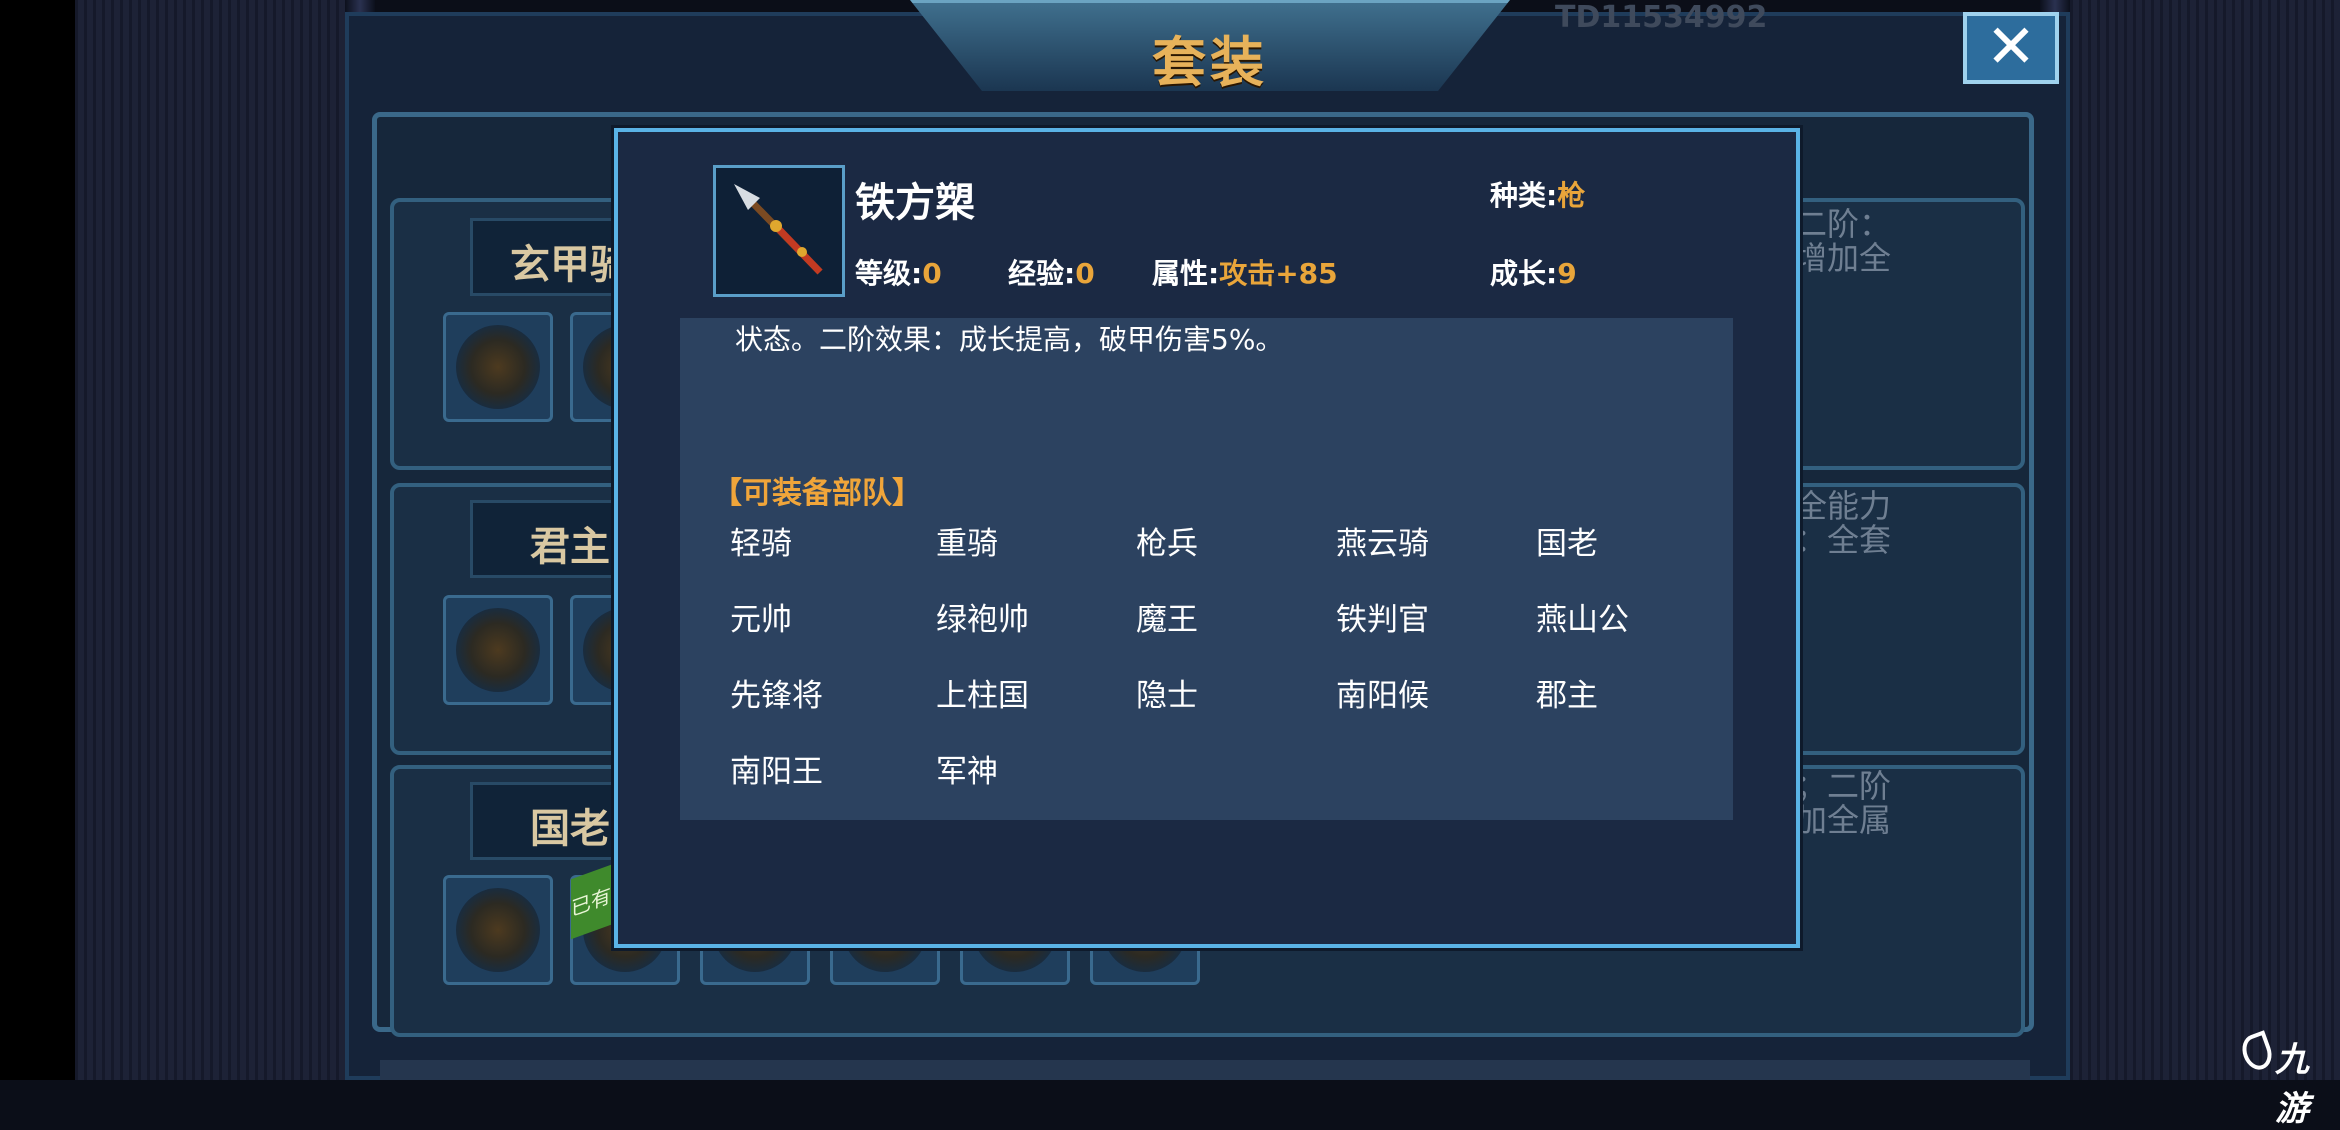 This screenshot has width=2340, height=1130. I want to click on window-title: 套装, so click(1210, 62).